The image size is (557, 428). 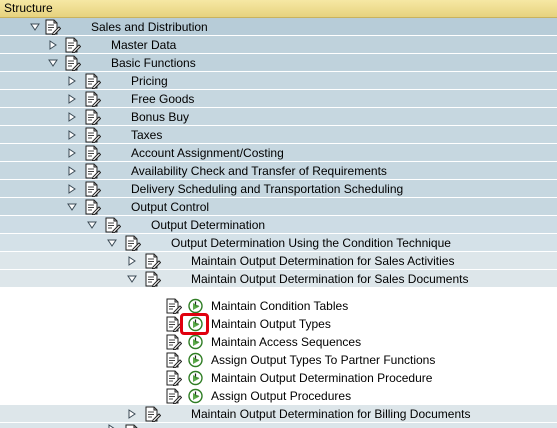 I want to click on tree-node-label: Free Goods, so click(x=163, y=99).